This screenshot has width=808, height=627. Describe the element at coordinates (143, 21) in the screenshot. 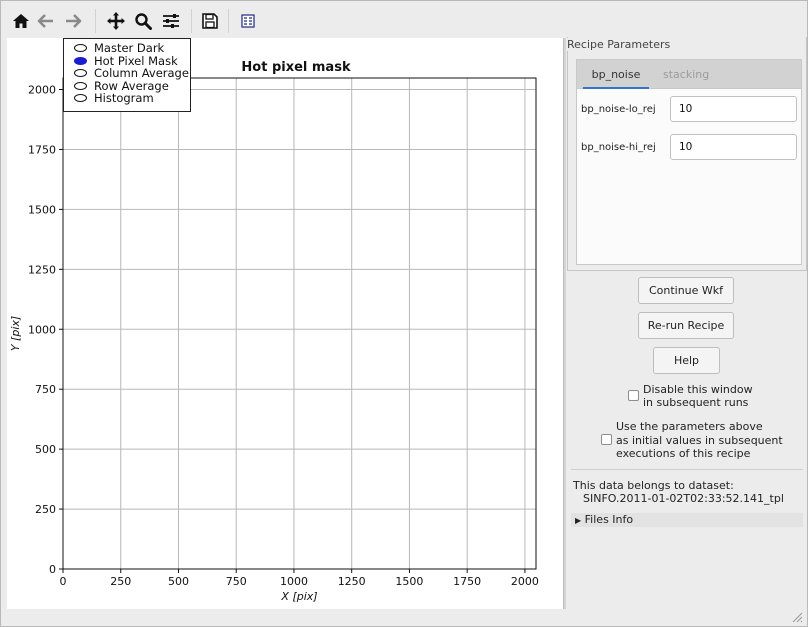

I see `zoom-icon` at that location.